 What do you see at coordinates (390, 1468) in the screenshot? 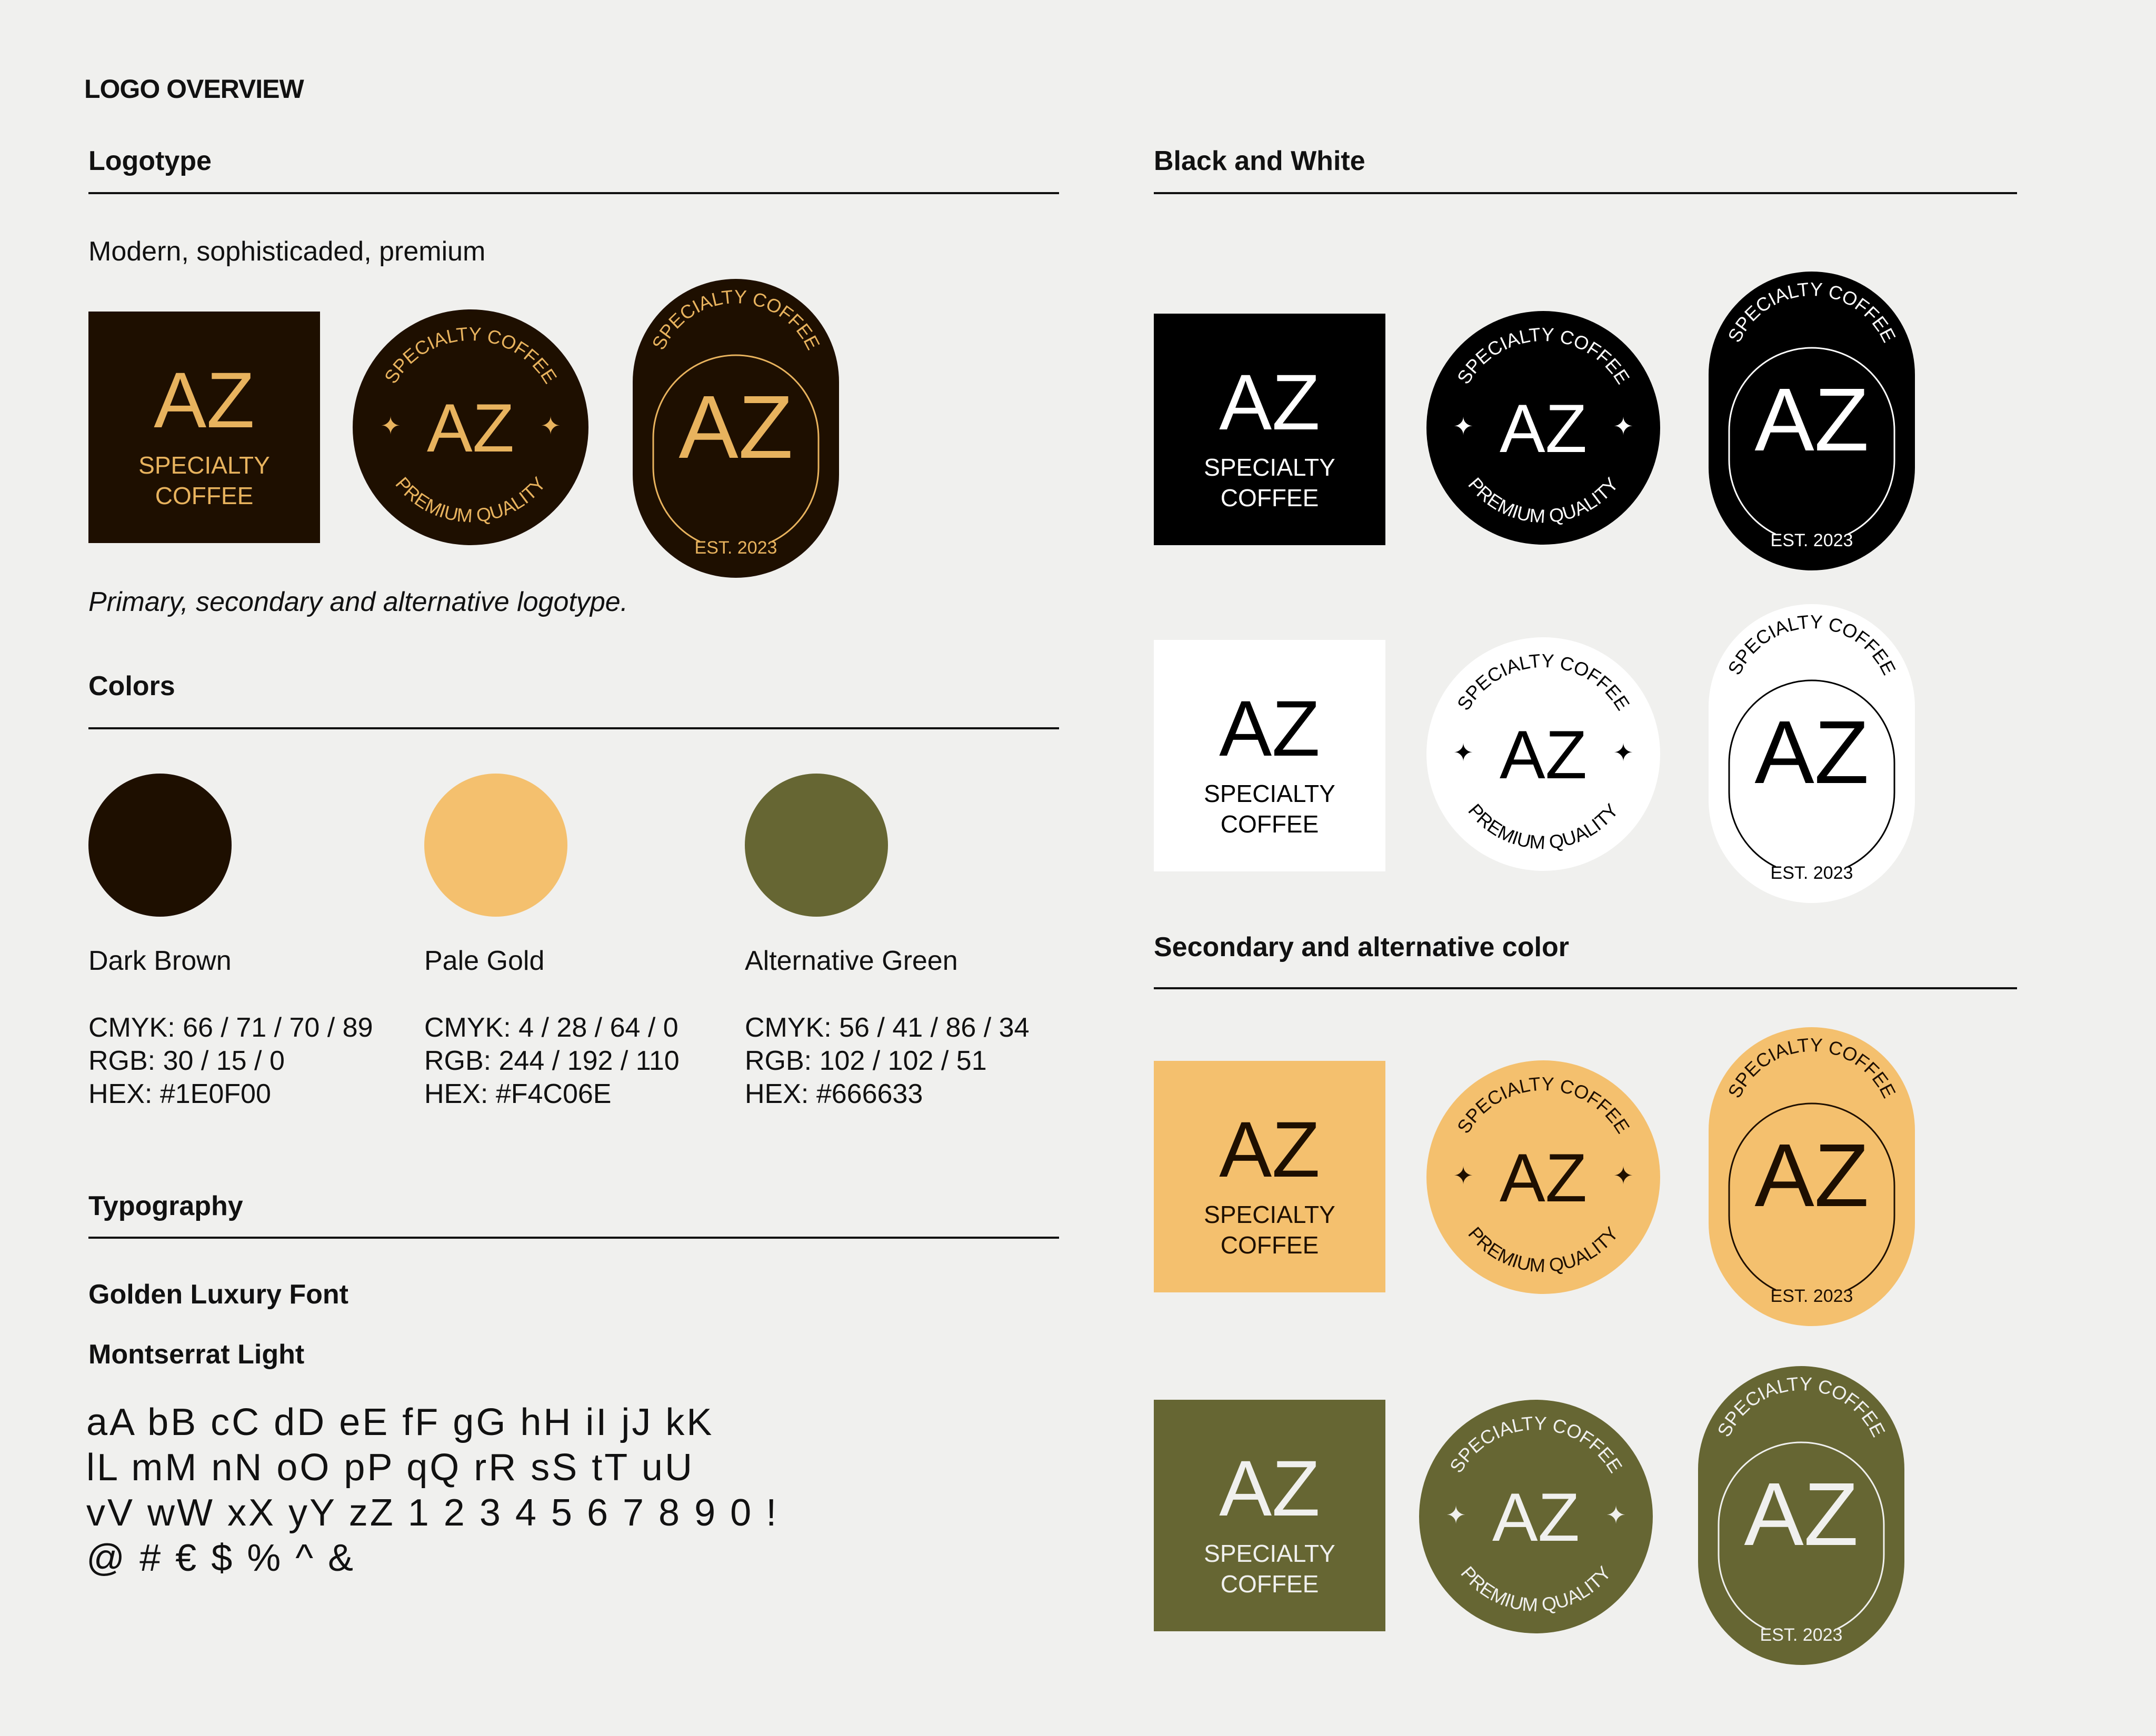
I see `glyph-line: lL mM nN oO pP qQ rR sS tT uU` at bounding box center [390, 1468].